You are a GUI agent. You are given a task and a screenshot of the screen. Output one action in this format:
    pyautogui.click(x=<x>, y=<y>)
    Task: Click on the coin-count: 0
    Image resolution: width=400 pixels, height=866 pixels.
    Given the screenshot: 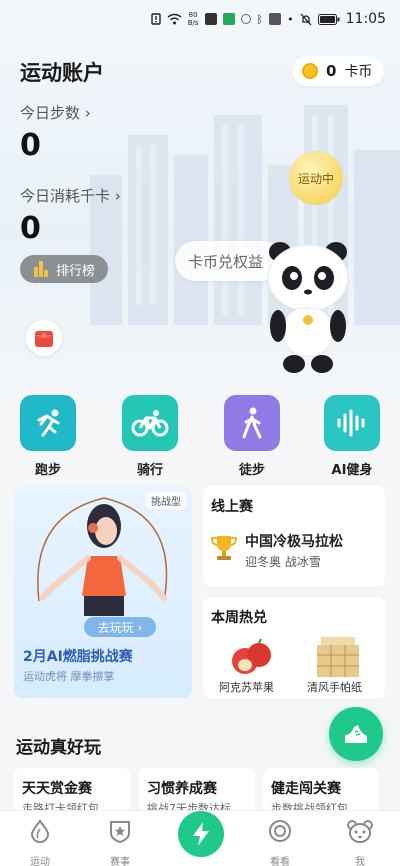 What is the action you would take?
    pyautogui.click(x=331, y=71)
    